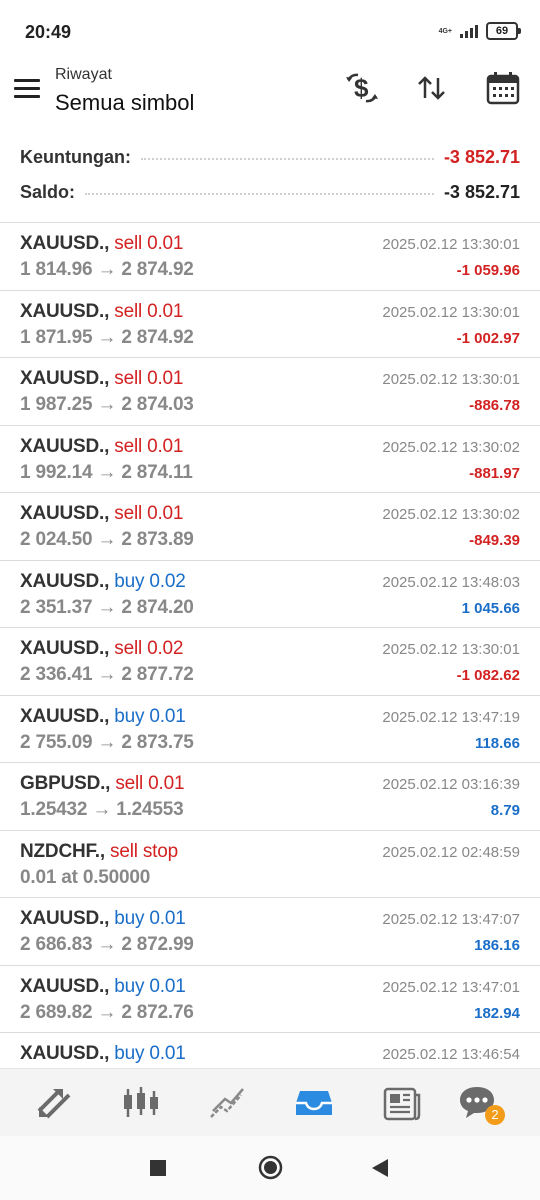  Describe the element at coordinates (451, 717) in the screenshot. I see `trade-time: 2025.02.12 13:47:19` at that location.